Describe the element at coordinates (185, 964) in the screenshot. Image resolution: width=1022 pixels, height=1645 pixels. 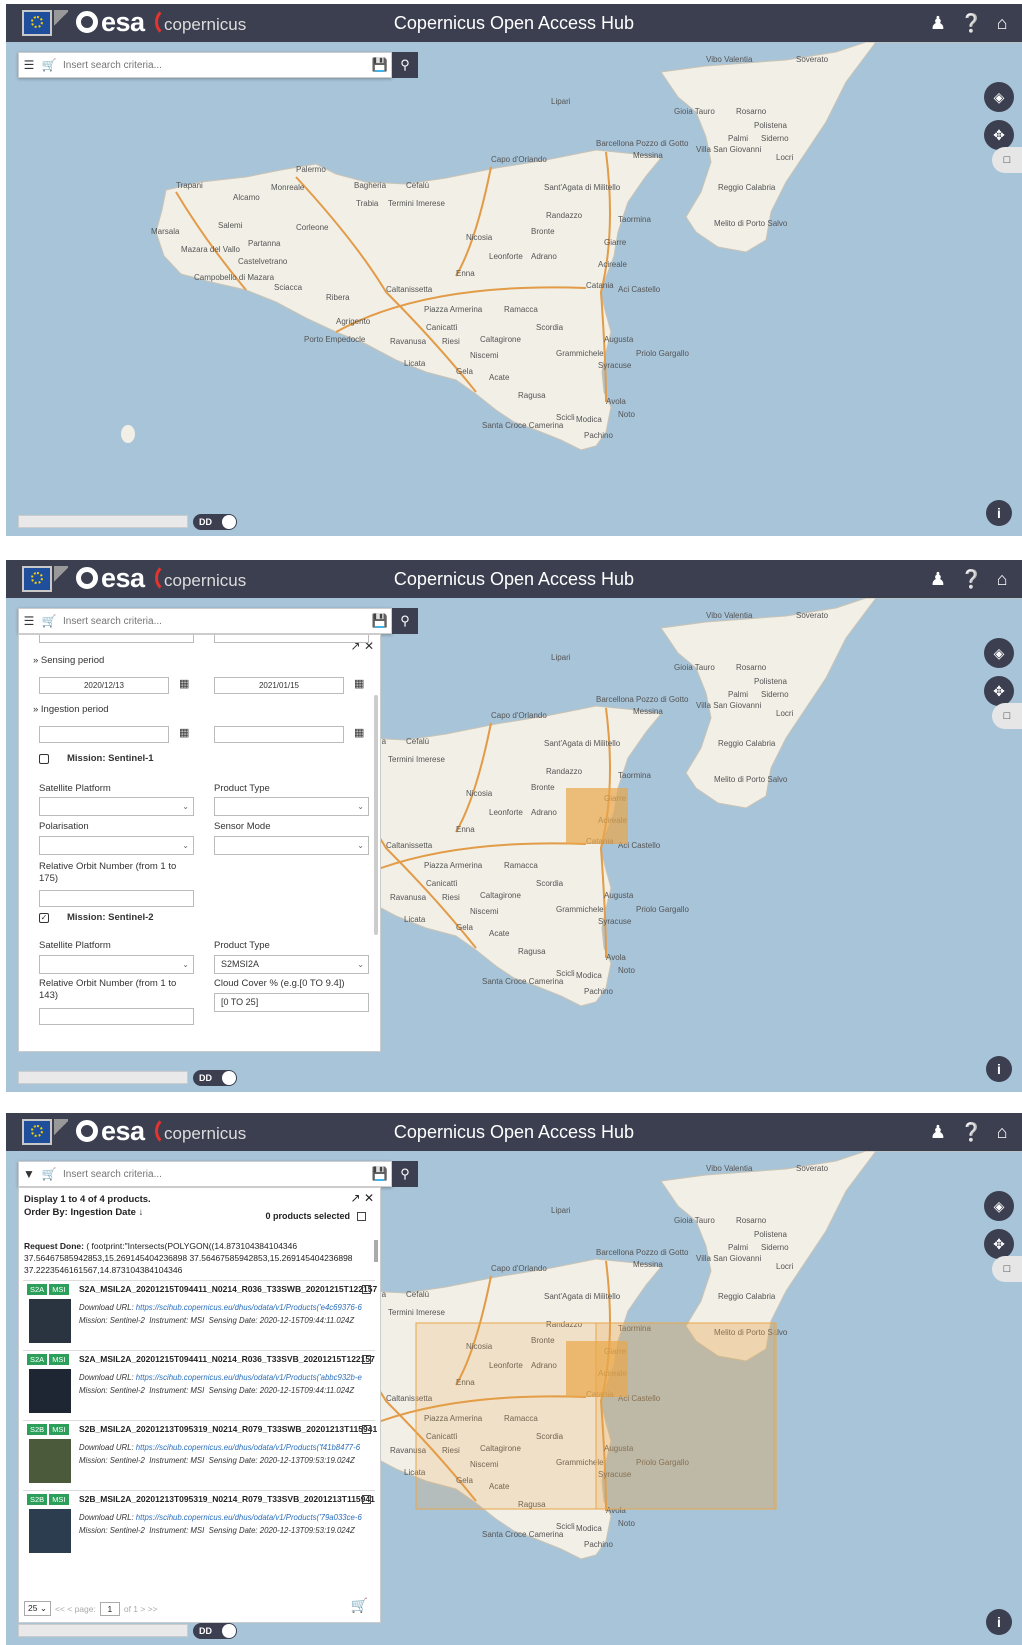
I see `chevron-down-icon: ⌄` at that location.